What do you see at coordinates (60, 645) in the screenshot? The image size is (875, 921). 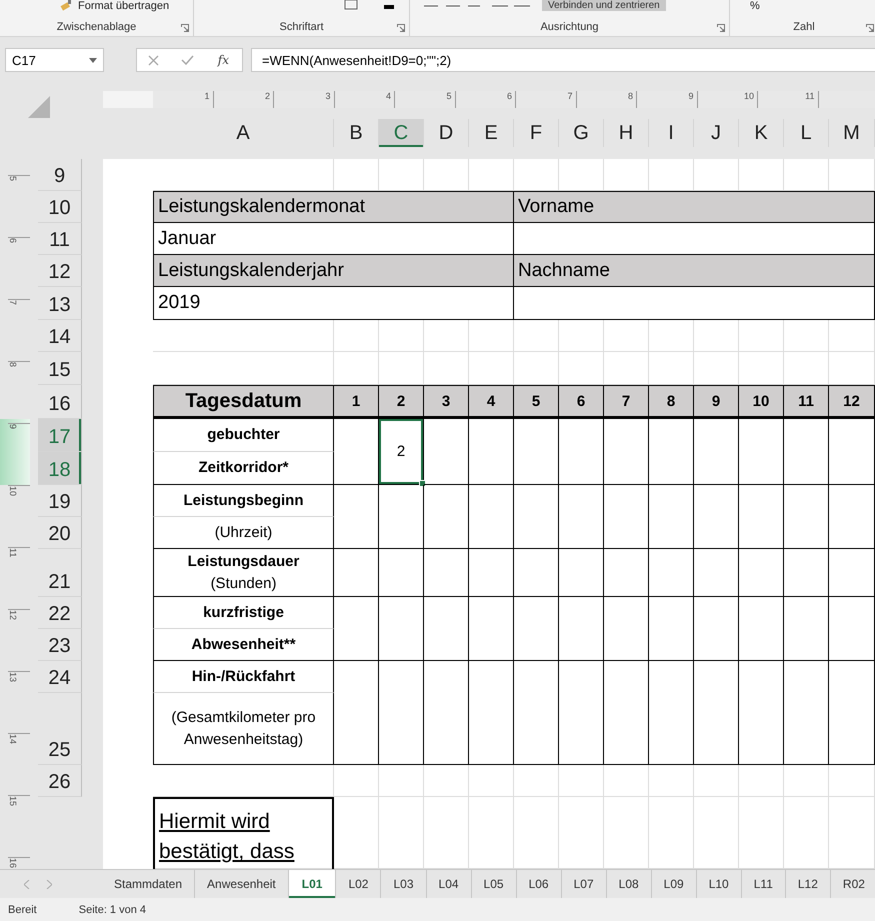 I see `row-header: 23` at bounding box center [60, 645].